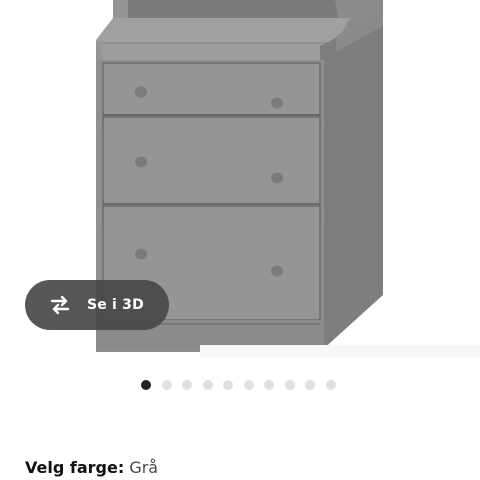 Image resolution: width=480 pixels, height=480 pixels. I want to click on view-in-3d-button: Se i 3D, so click(97, 305).